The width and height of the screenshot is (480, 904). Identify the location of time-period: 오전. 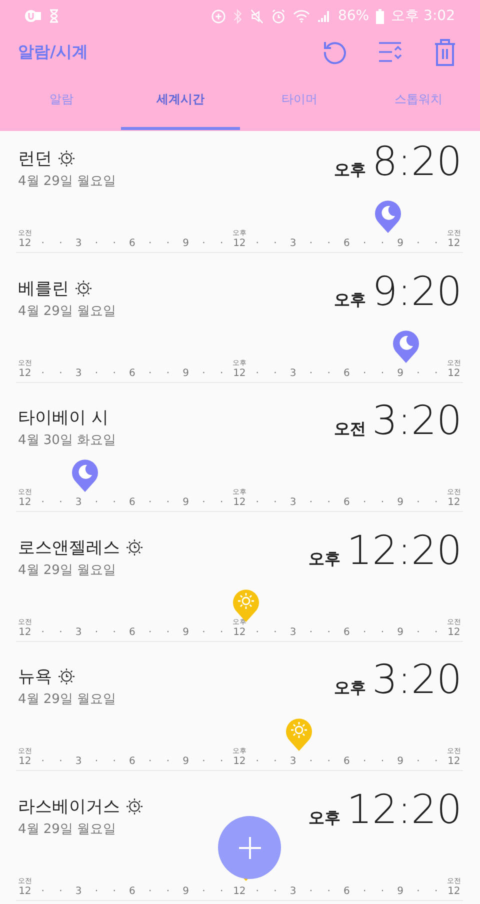
(350, 429).